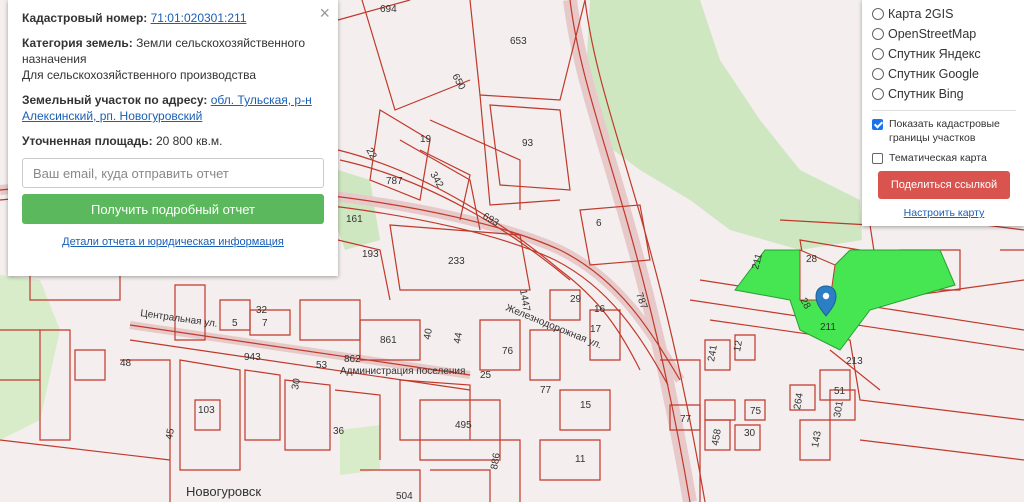 This screenshot has width=1024, height=502. Describe the element at coordinates (528, 143) in the screenshot. I see `map-label: 93` at that location.